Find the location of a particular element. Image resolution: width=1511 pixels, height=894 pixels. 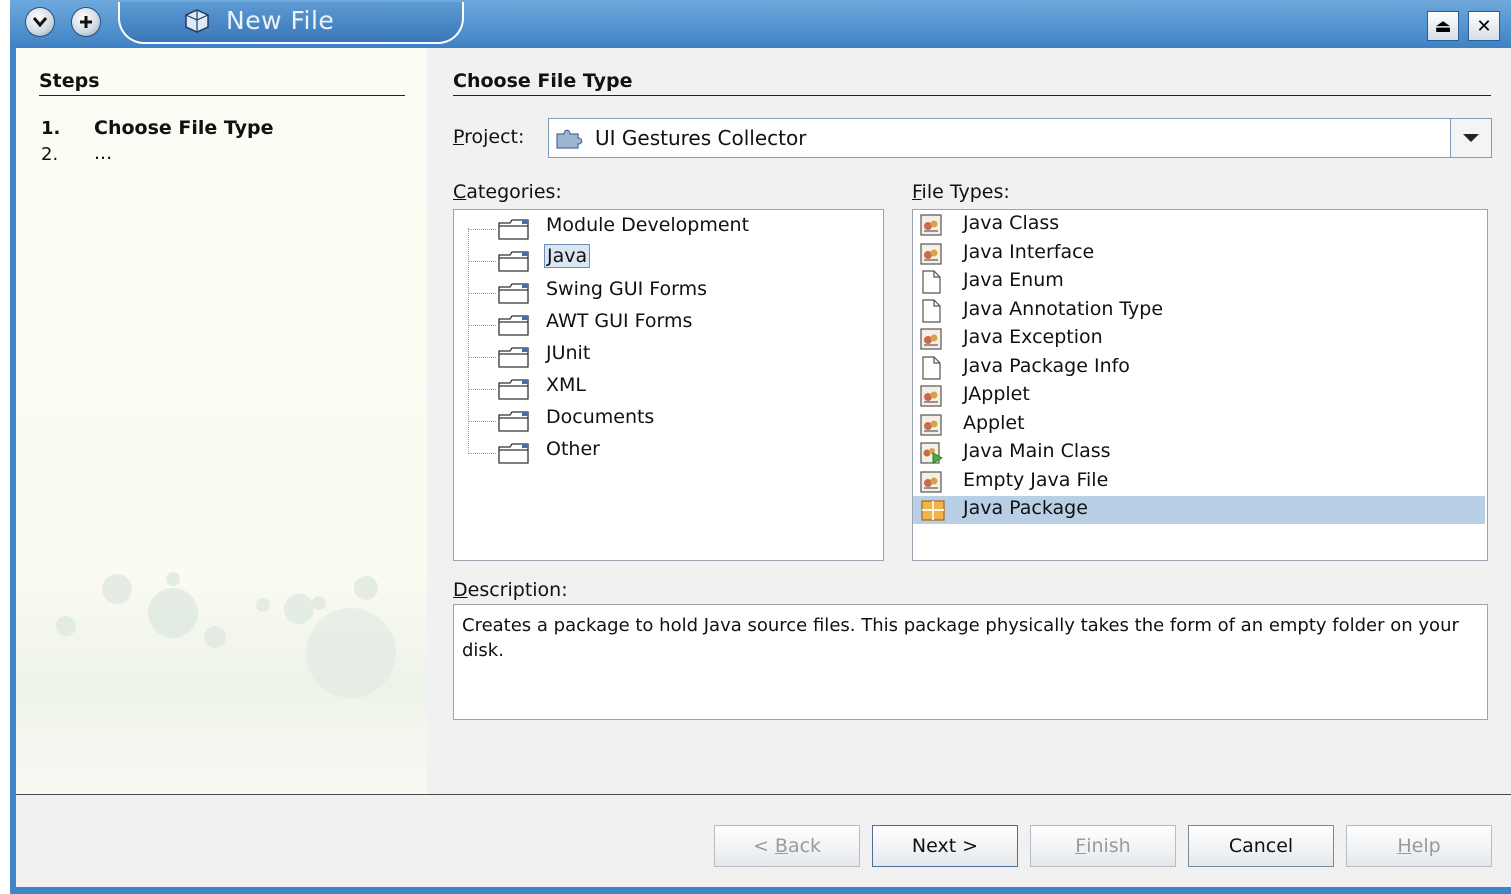

categories-label: Categories: is located at coordinates (507, 192).